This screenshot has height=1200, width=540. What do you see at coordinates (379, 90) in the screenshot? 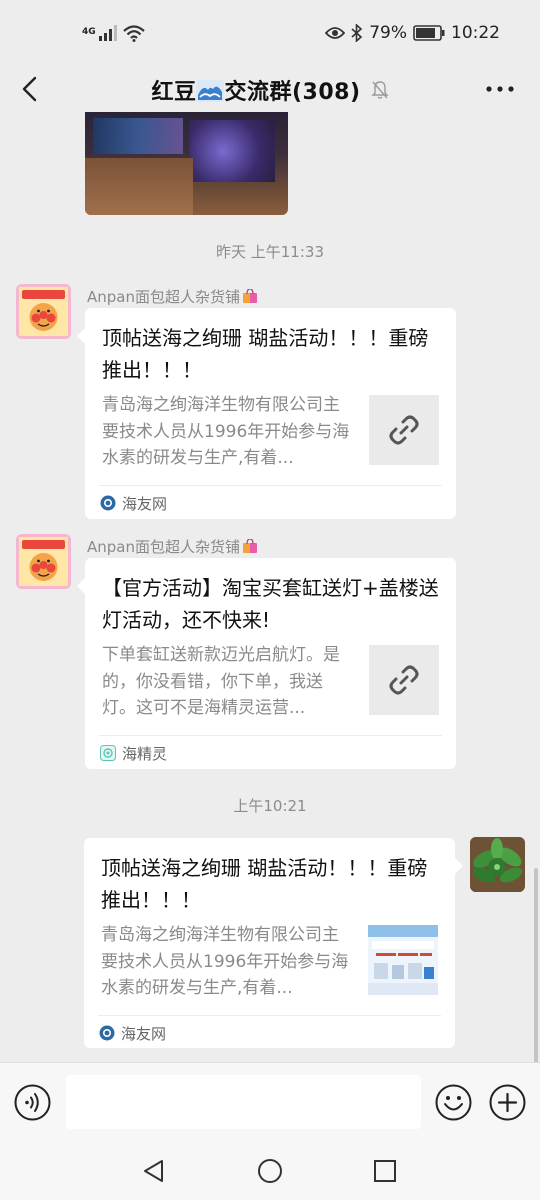
I see `mute-bell-icon` at bounding box center [379, 90].